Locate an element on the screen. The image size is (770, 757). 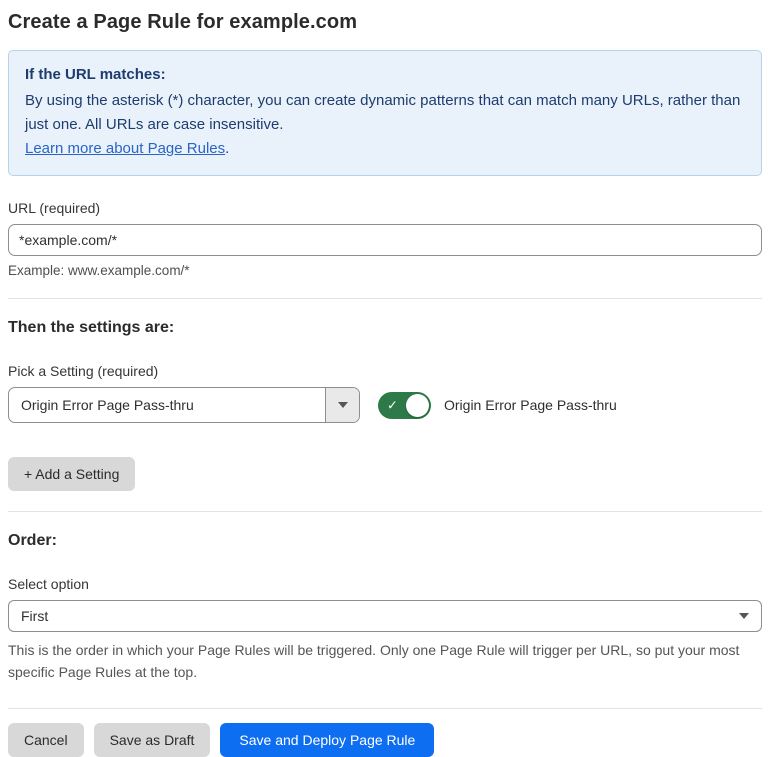
url-field-label: URL (required) is located at coordinates (54, 208).